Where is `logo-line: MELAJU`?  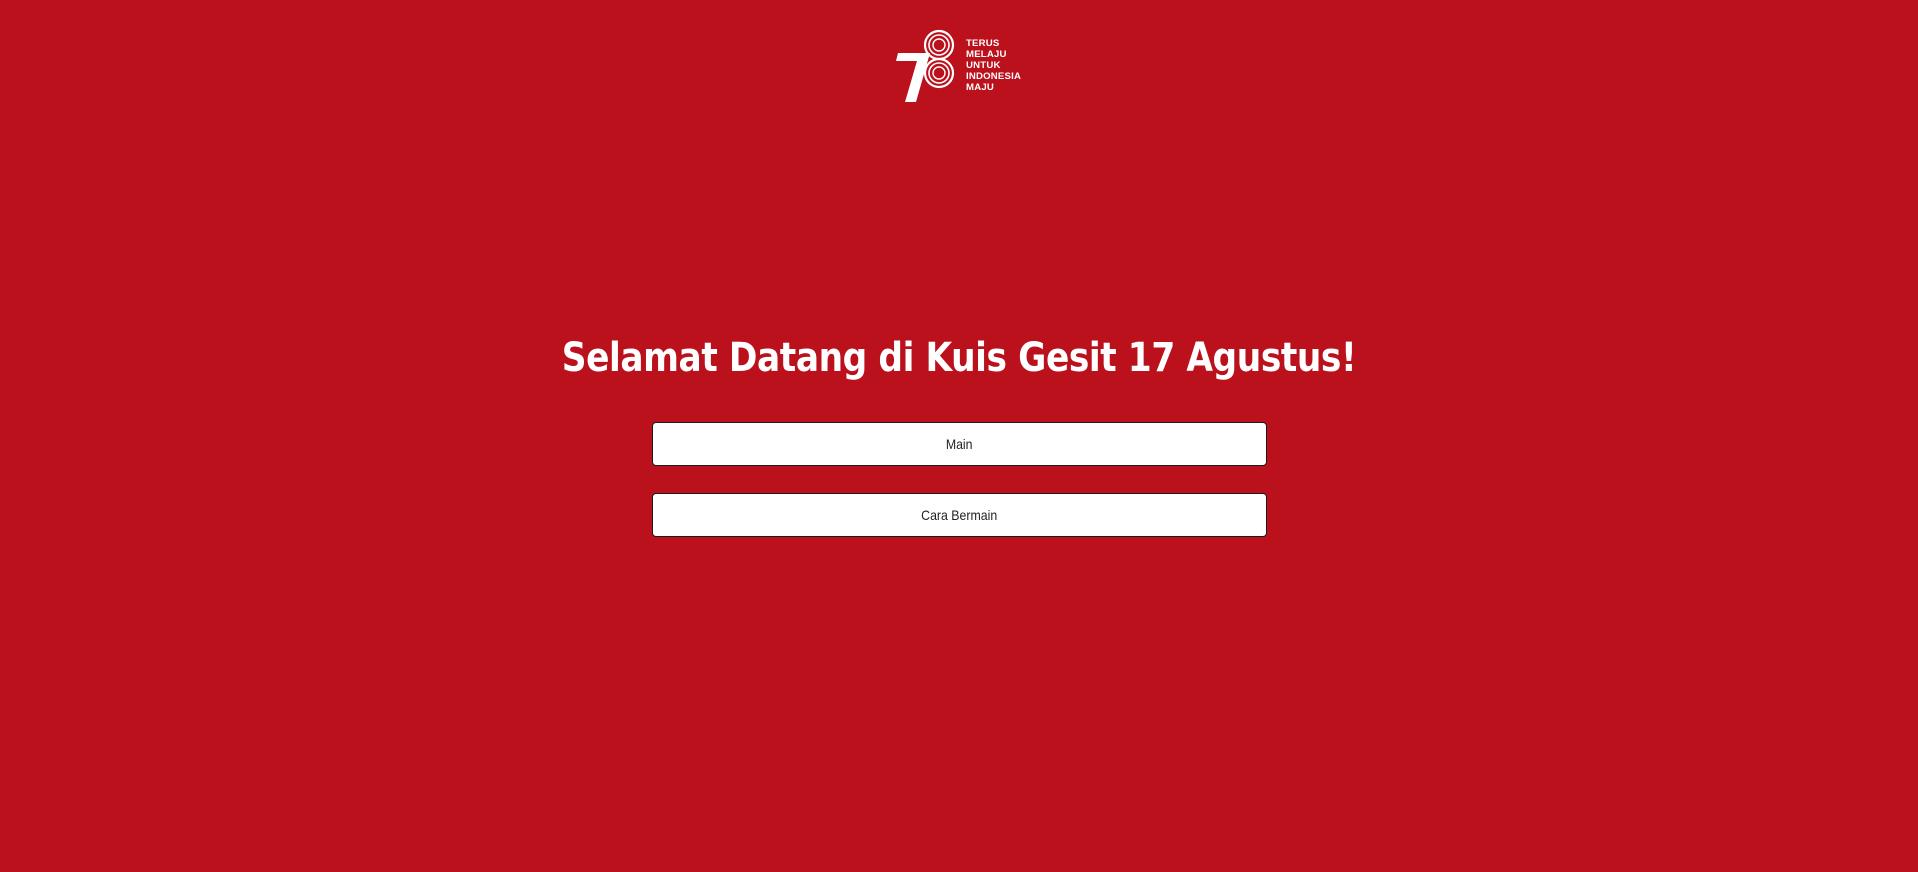
logo-line: MELAJU is located at coordinates (986, 54).